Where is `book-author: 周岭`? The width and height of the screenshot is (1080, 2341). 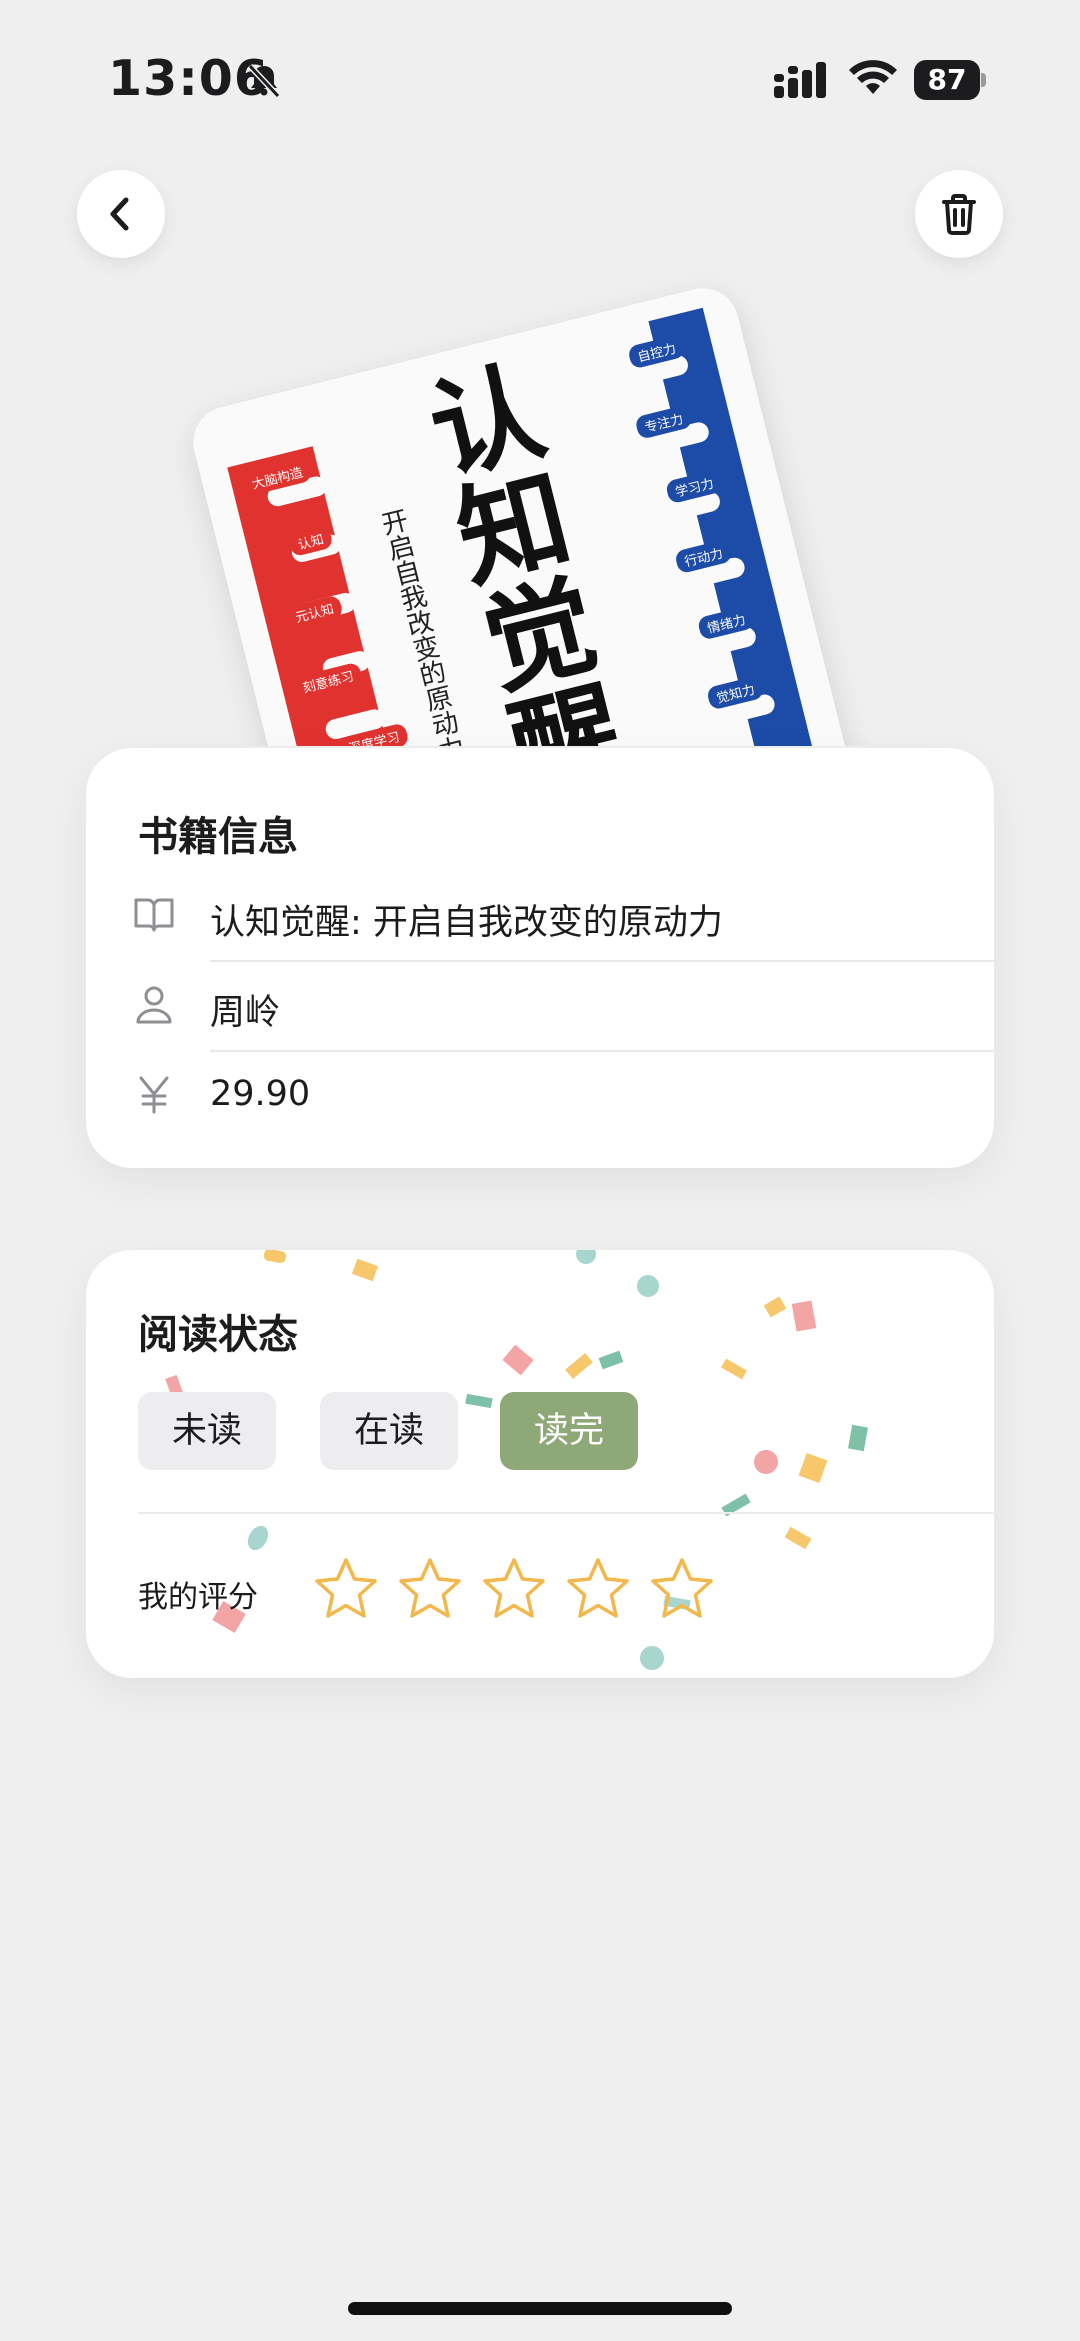
book-author: 周岭 is located at coordinates (245, 1013).